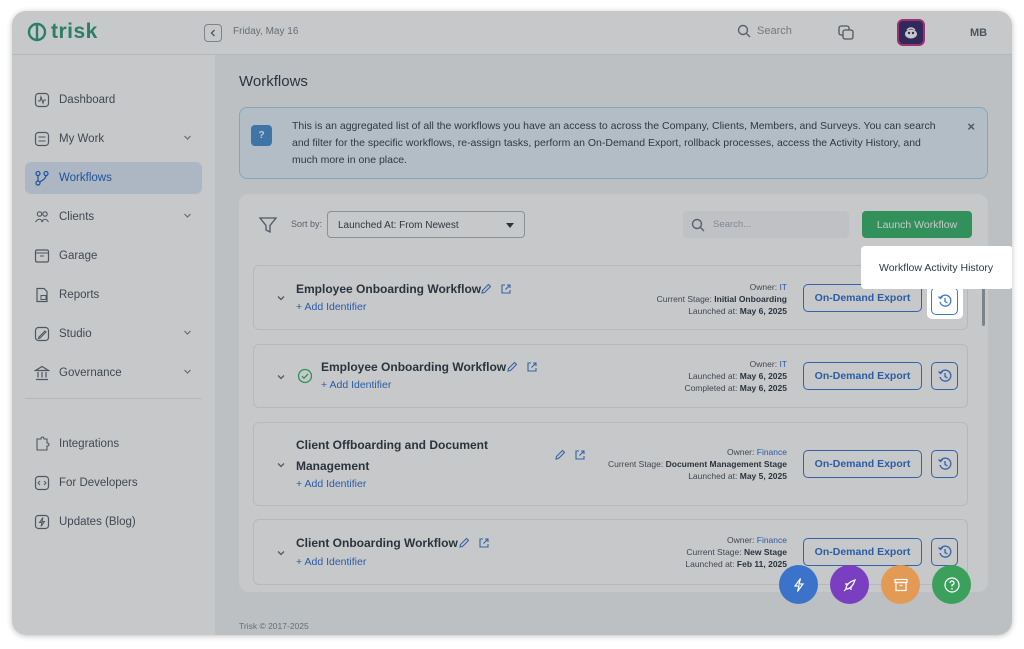 Image resolution: width=1024 pixels, height=649 pixels. Describe the element at coordinates (936, 267) in the screenshot. I see `tooltip: Workflow Activity History` at that location.